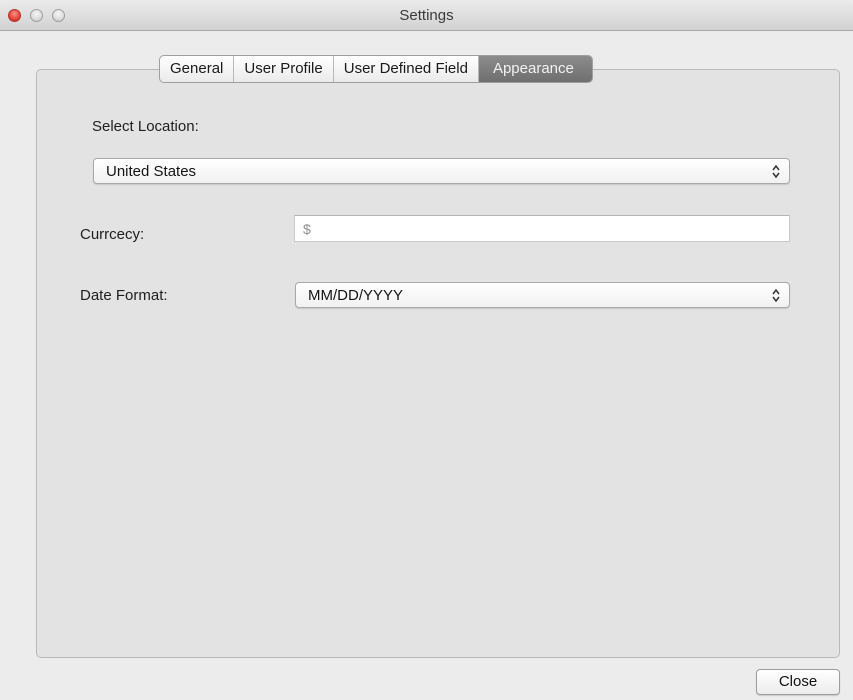  Describe the element at coordinates (145, 126) in the screenshot. I see `select-location-label: Select Location:` at that location.